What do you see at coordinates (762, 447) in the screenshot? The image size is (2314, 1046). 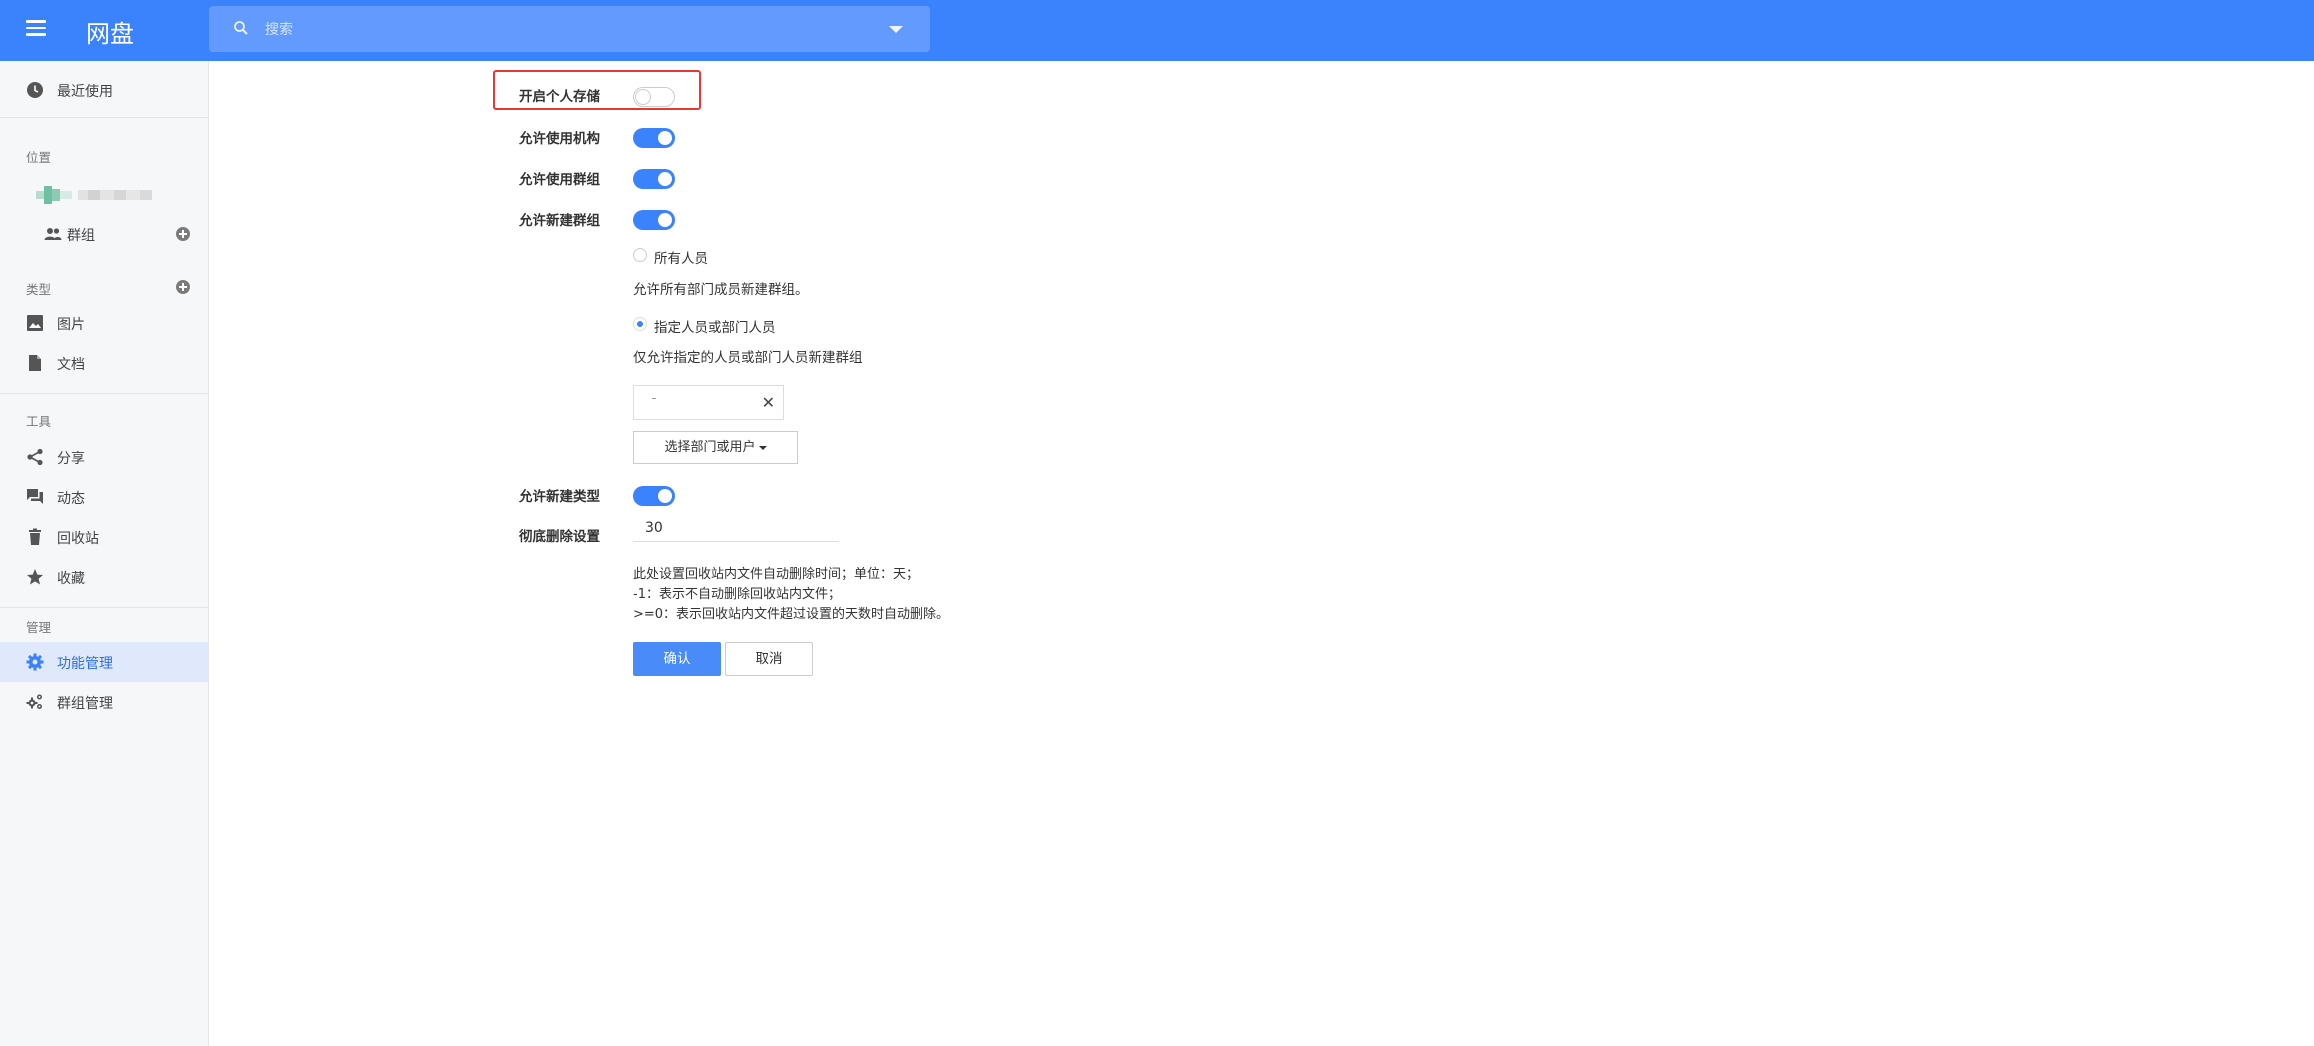 I see `chevron-down-icon` at bounding box center [762, 447].